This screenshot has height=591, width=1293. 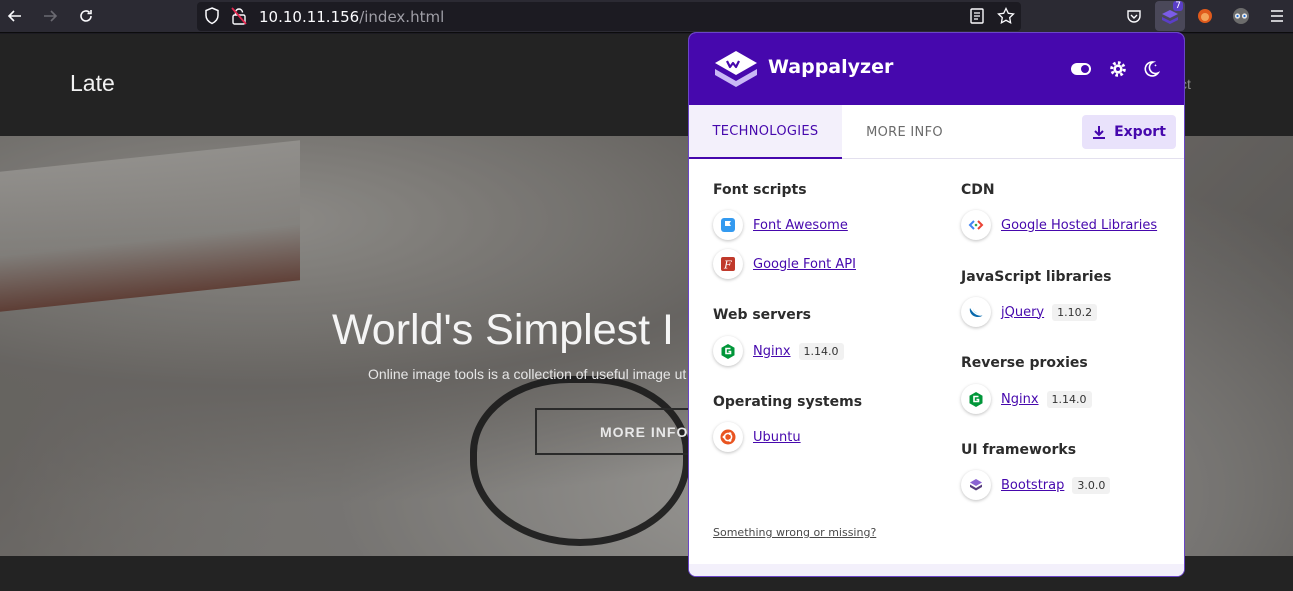 I want to click on font-awesome-icon, so click(x=728, y=225).